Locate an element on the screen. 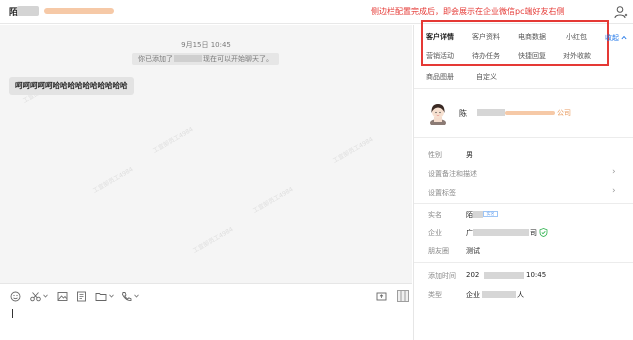 Image resolution: width=633 pixels, height=340 pixels. type-label: 类型 is located at coordinates (435, 295).